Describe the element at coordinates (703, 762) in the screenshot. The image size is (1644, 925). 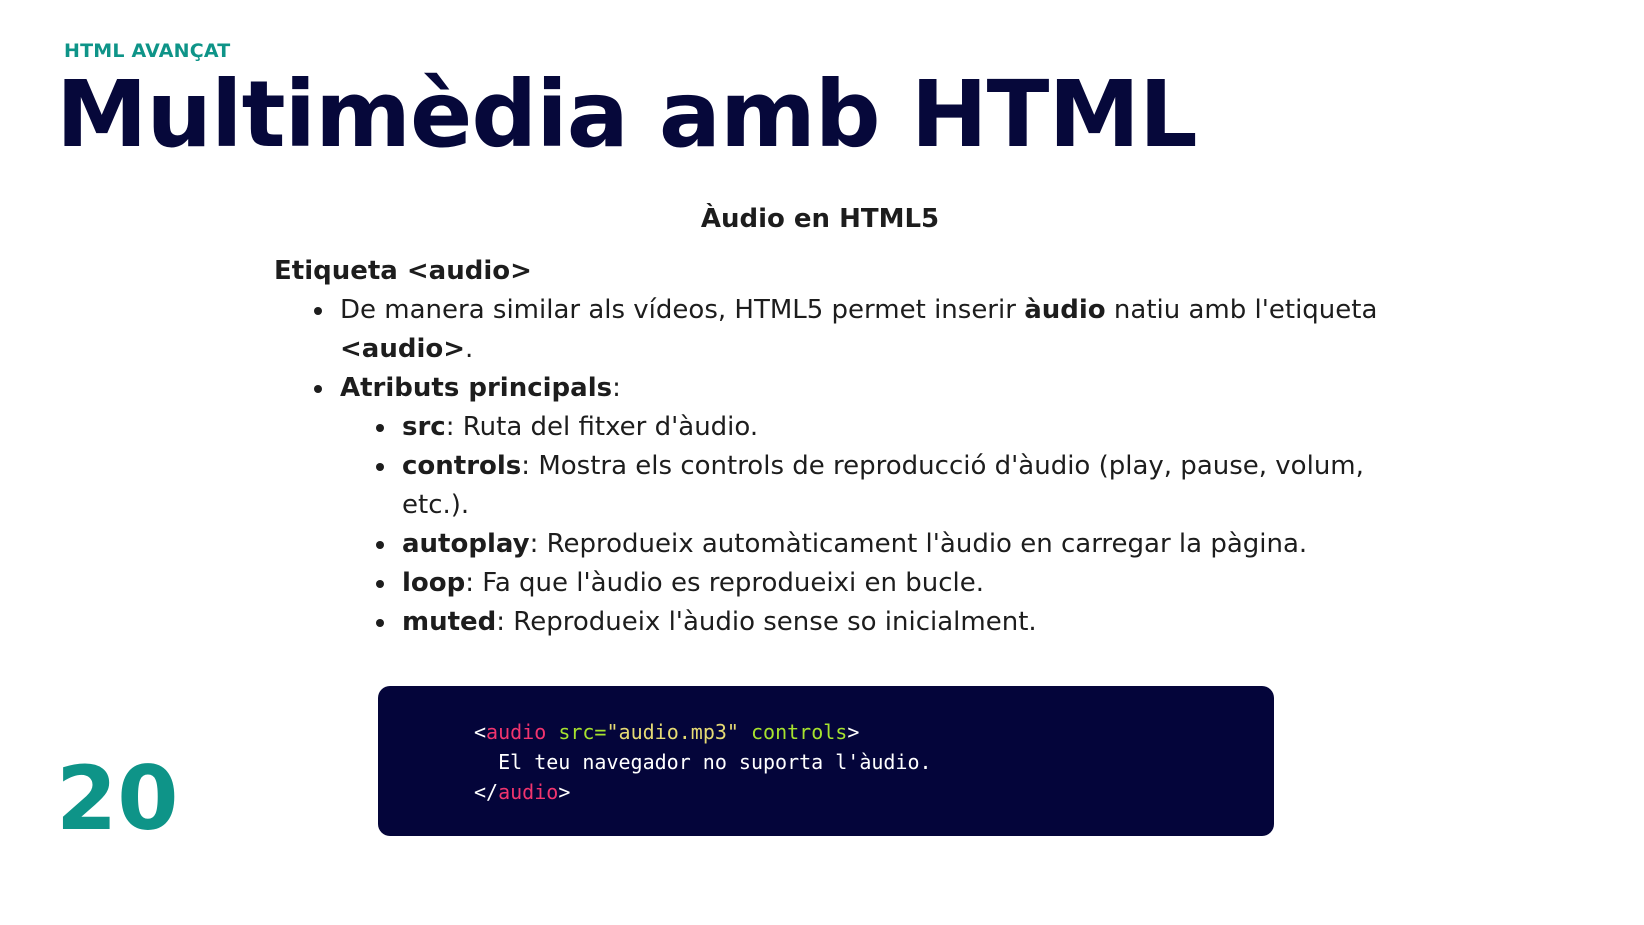
I see `code-text: El teu navegador no suporta l'àudio.` at that location.